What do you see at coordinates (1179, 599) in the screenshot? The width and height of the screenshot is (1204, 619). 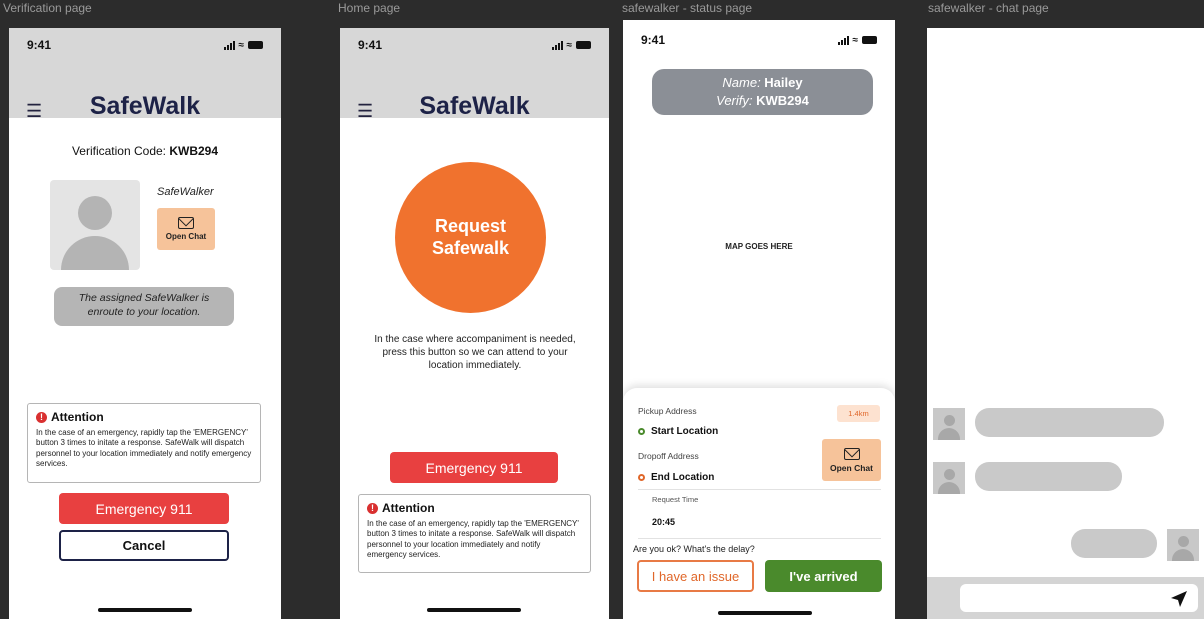 I see `send-icon` at bounding box center [1179, 599].